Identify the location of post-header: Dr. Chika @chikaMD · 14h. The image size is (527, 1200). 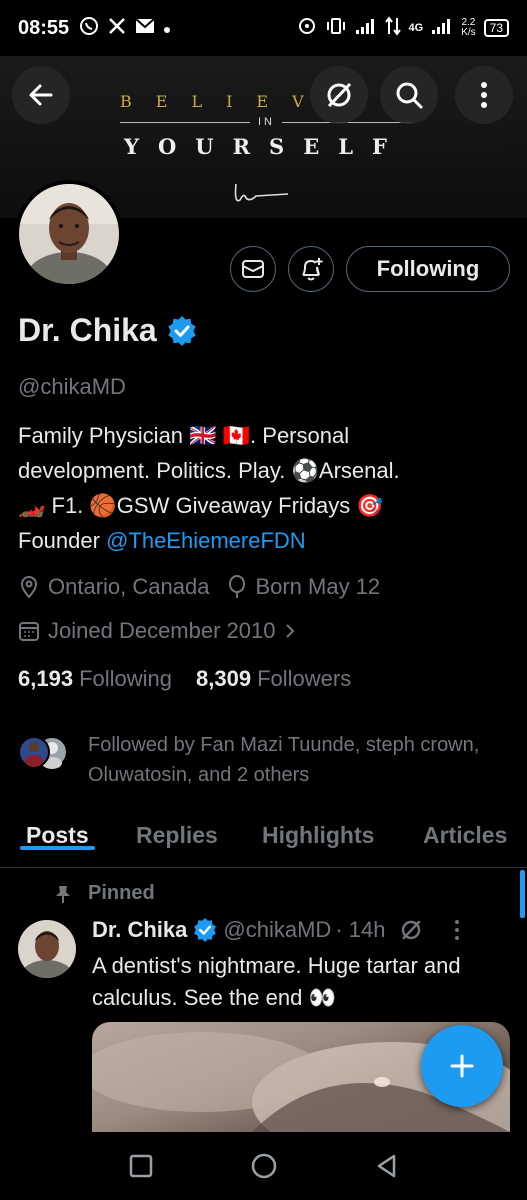
(276, 930).